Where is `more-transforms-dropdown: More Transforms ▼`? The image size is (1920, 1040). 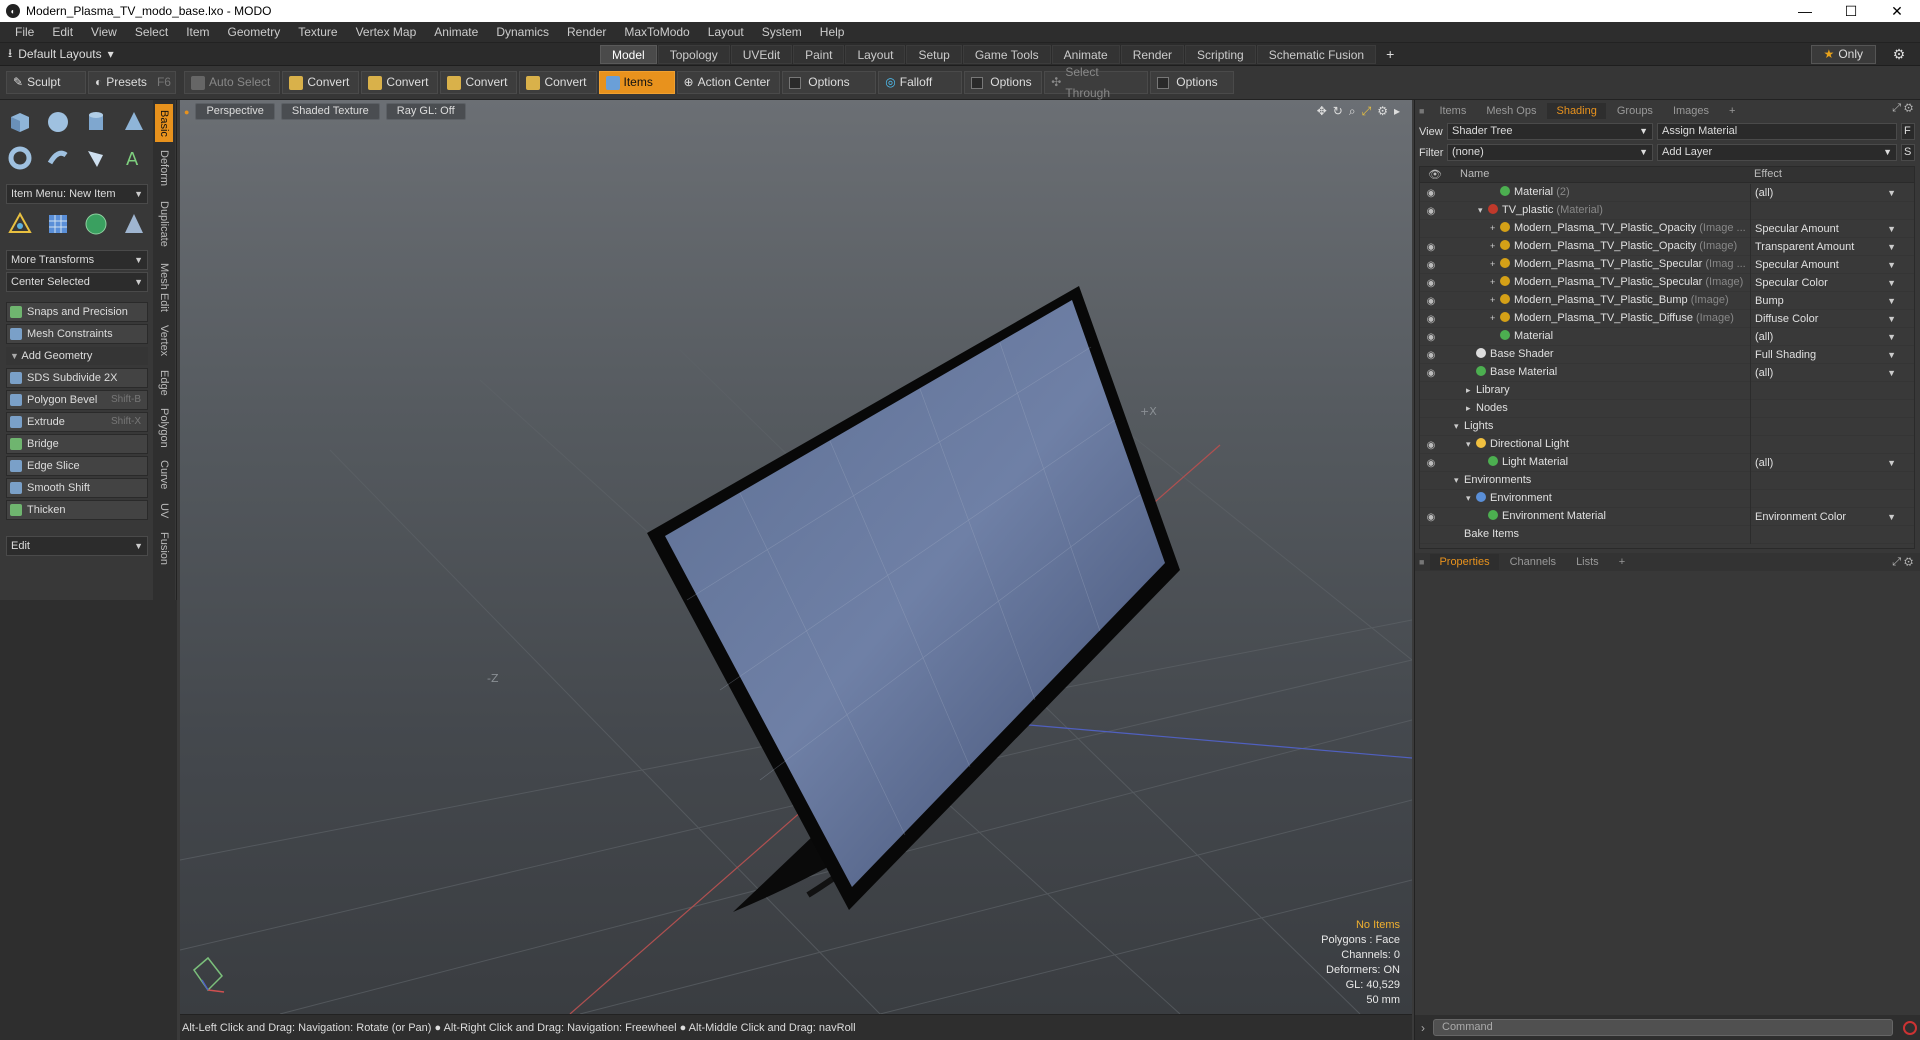
more-transforms-dropdown: More Transforms ▼ is located at coordinates (77, 260).